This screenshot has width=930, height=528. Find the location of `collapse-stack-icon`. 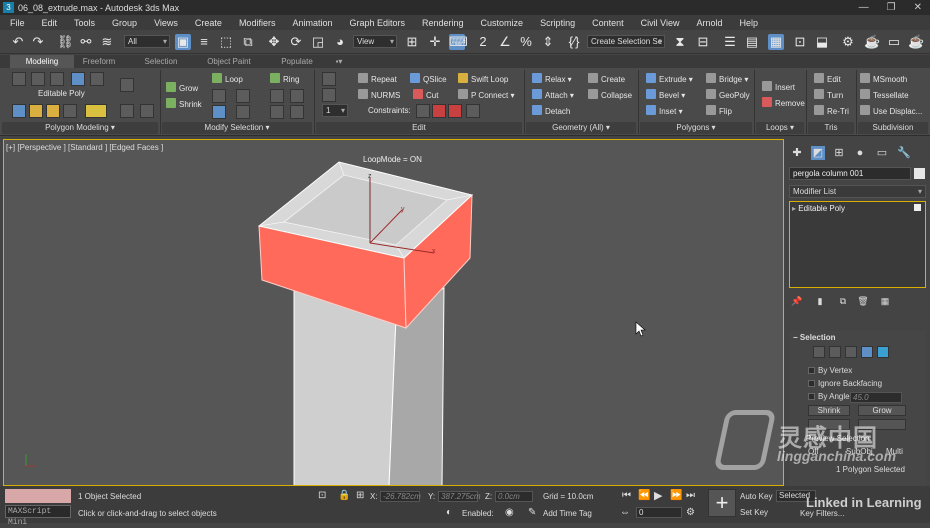

collapse-stack-icon is located at coordinates (127, 85).